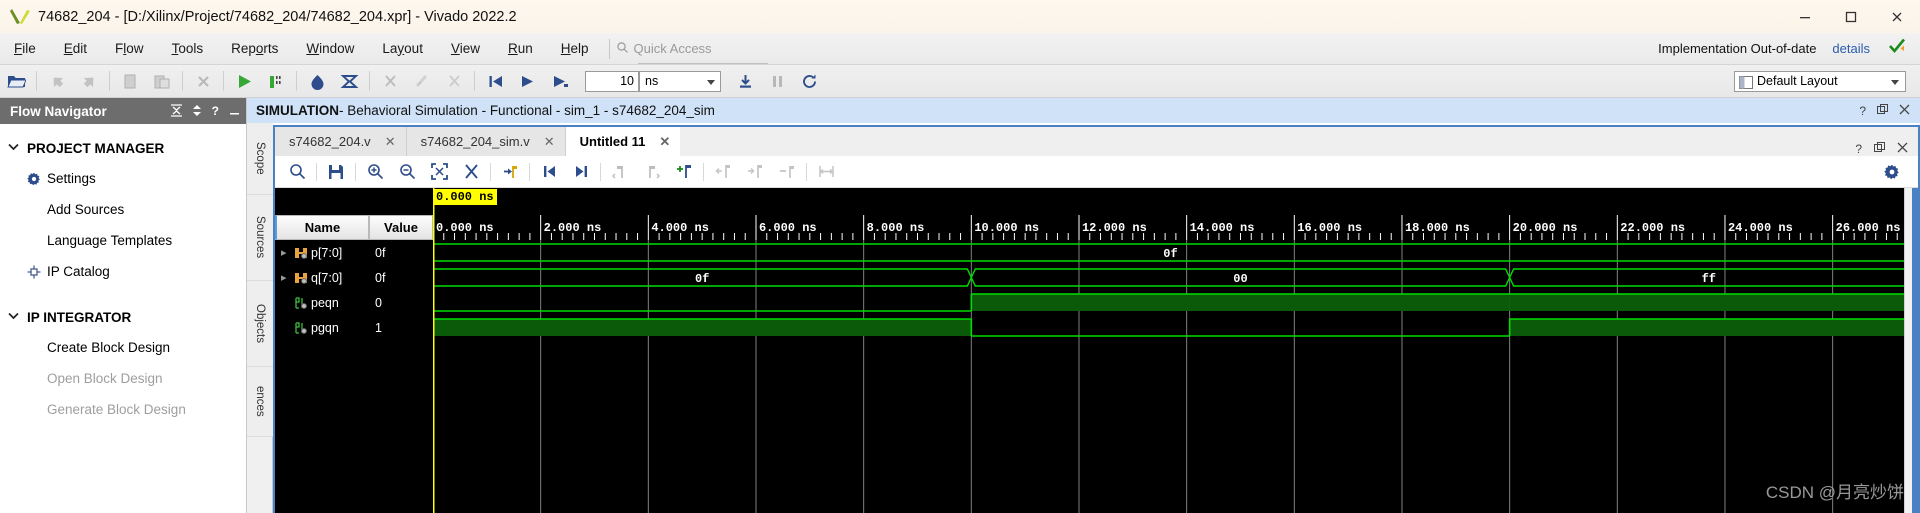 The image size is (1920, 513). What do you see at coordinates (422, 81) in the screenshot?
I see `program-device-icon` at bounding box center [422, 81].